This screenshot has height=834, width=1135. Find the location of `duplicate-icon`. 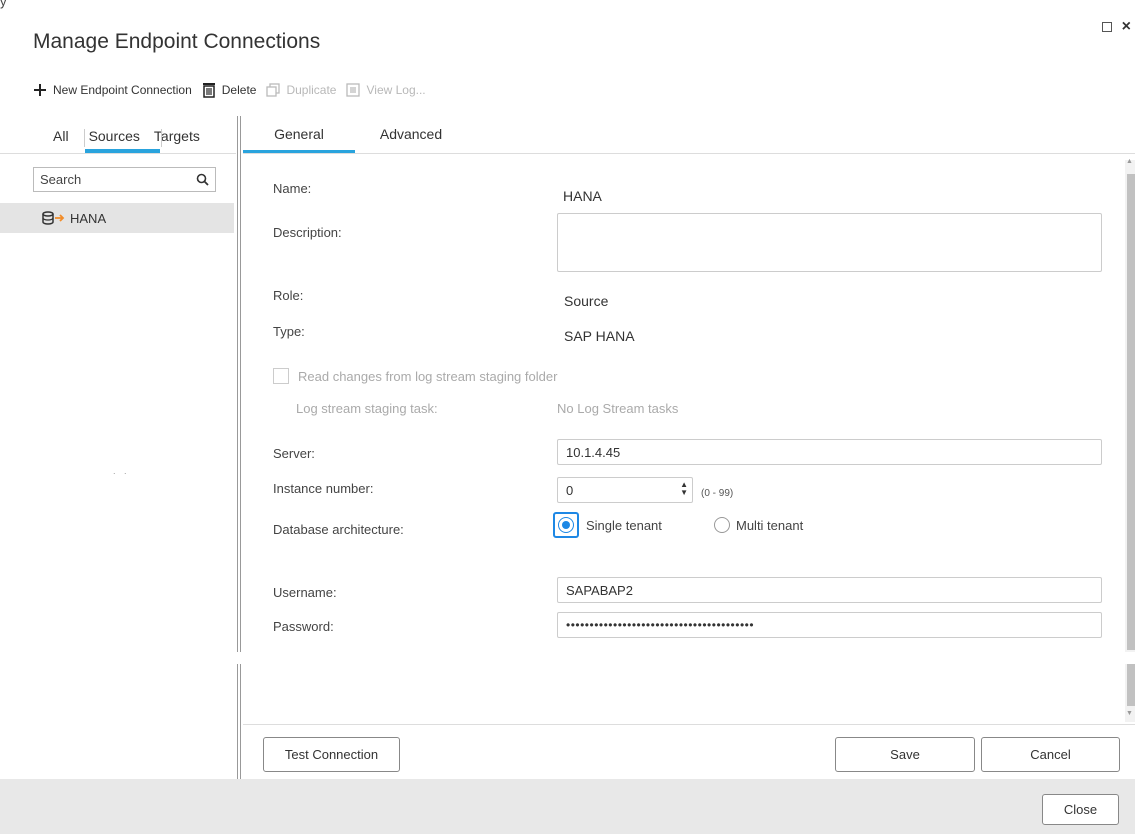

duplicate-icon is located at coordinates (273, 90).